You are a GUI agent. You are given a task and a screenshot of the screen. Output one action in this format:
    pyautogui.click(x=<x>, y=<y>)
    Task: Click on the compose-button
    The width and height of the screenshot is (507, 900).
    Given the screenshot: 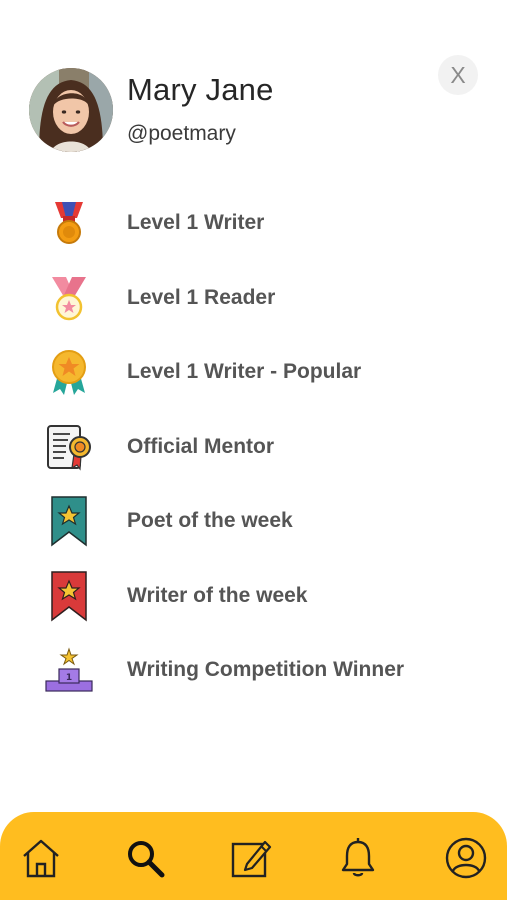 What is the action you would take?
    pyautogui.click(x=251, y=858)
    